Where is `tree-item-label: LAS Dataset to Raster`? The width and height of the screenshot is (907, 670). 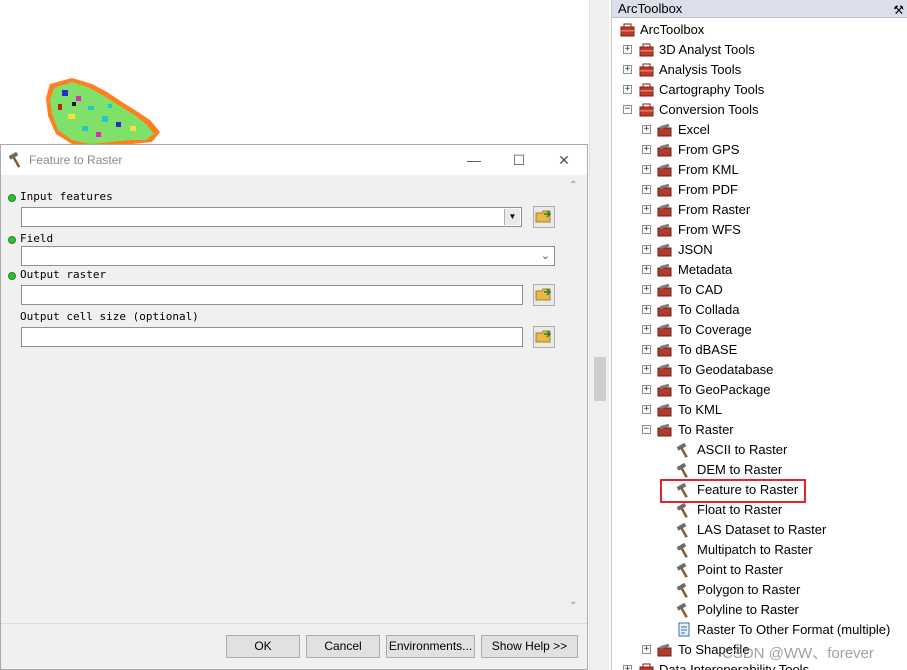
tree-item-label: LAS Dataset to Raster is located at coordinates (762, 529).